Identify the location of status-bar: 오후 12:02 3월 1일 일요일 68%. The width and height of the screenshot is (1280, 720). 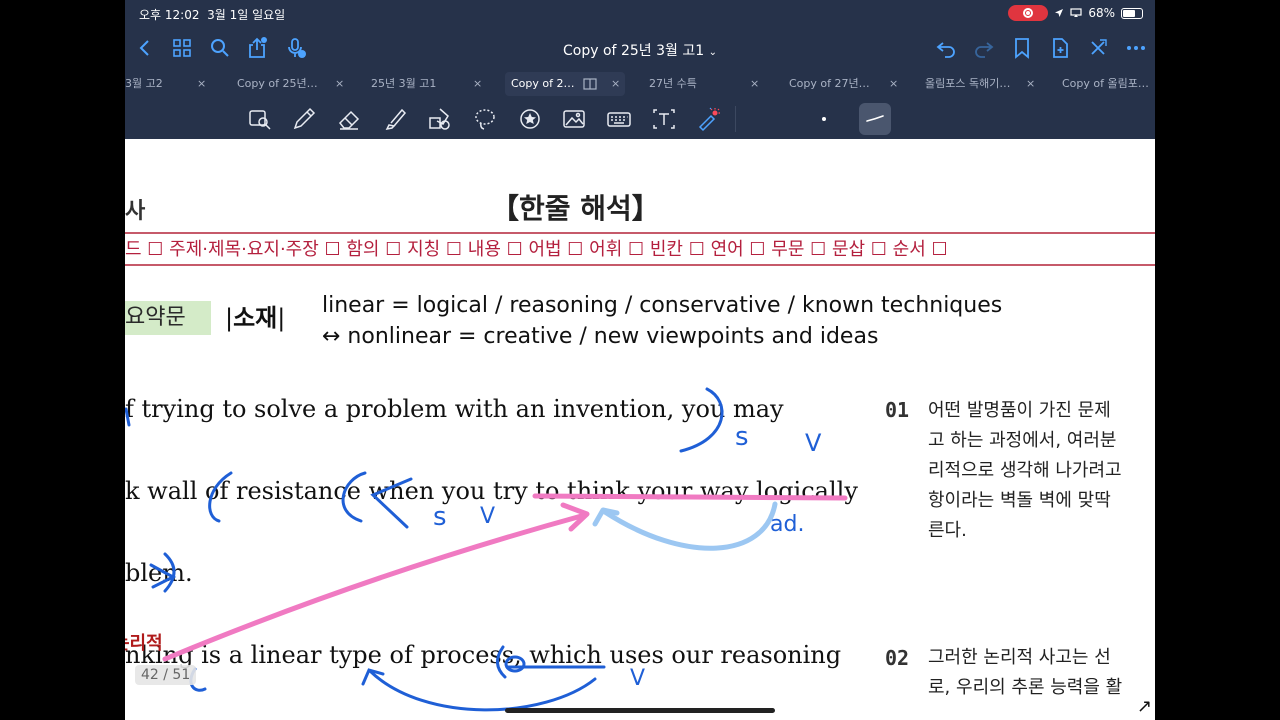
(640, 14).